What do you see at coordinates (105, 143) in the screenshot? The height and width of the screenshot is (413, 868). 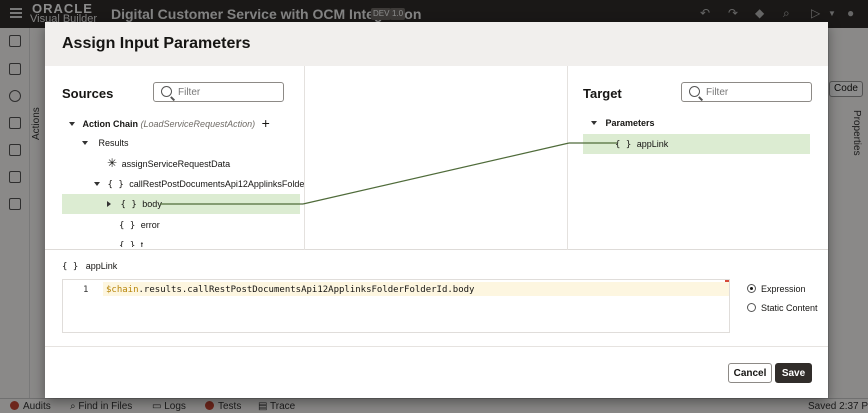 I see `tree-node-results: Results` at bounding box center [105, 143].